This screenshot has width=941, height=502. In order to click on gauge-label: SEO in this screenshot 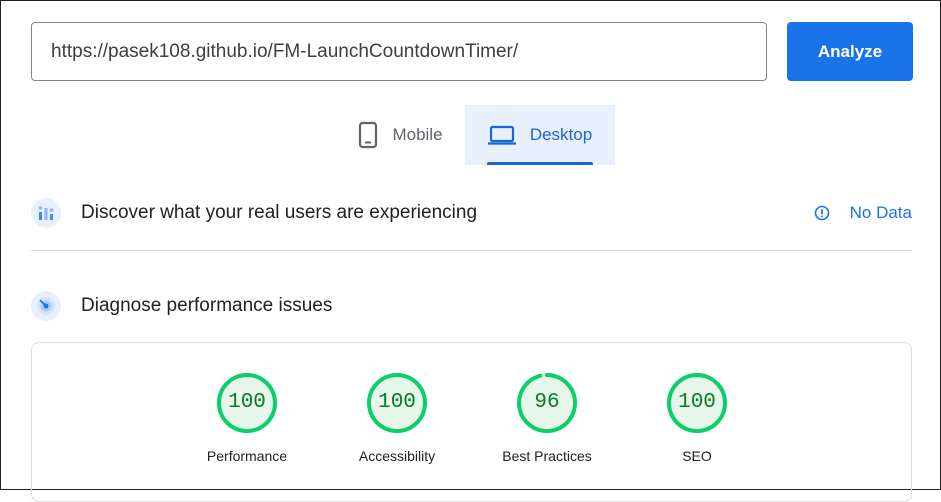, I will do `click(697, 456)`.